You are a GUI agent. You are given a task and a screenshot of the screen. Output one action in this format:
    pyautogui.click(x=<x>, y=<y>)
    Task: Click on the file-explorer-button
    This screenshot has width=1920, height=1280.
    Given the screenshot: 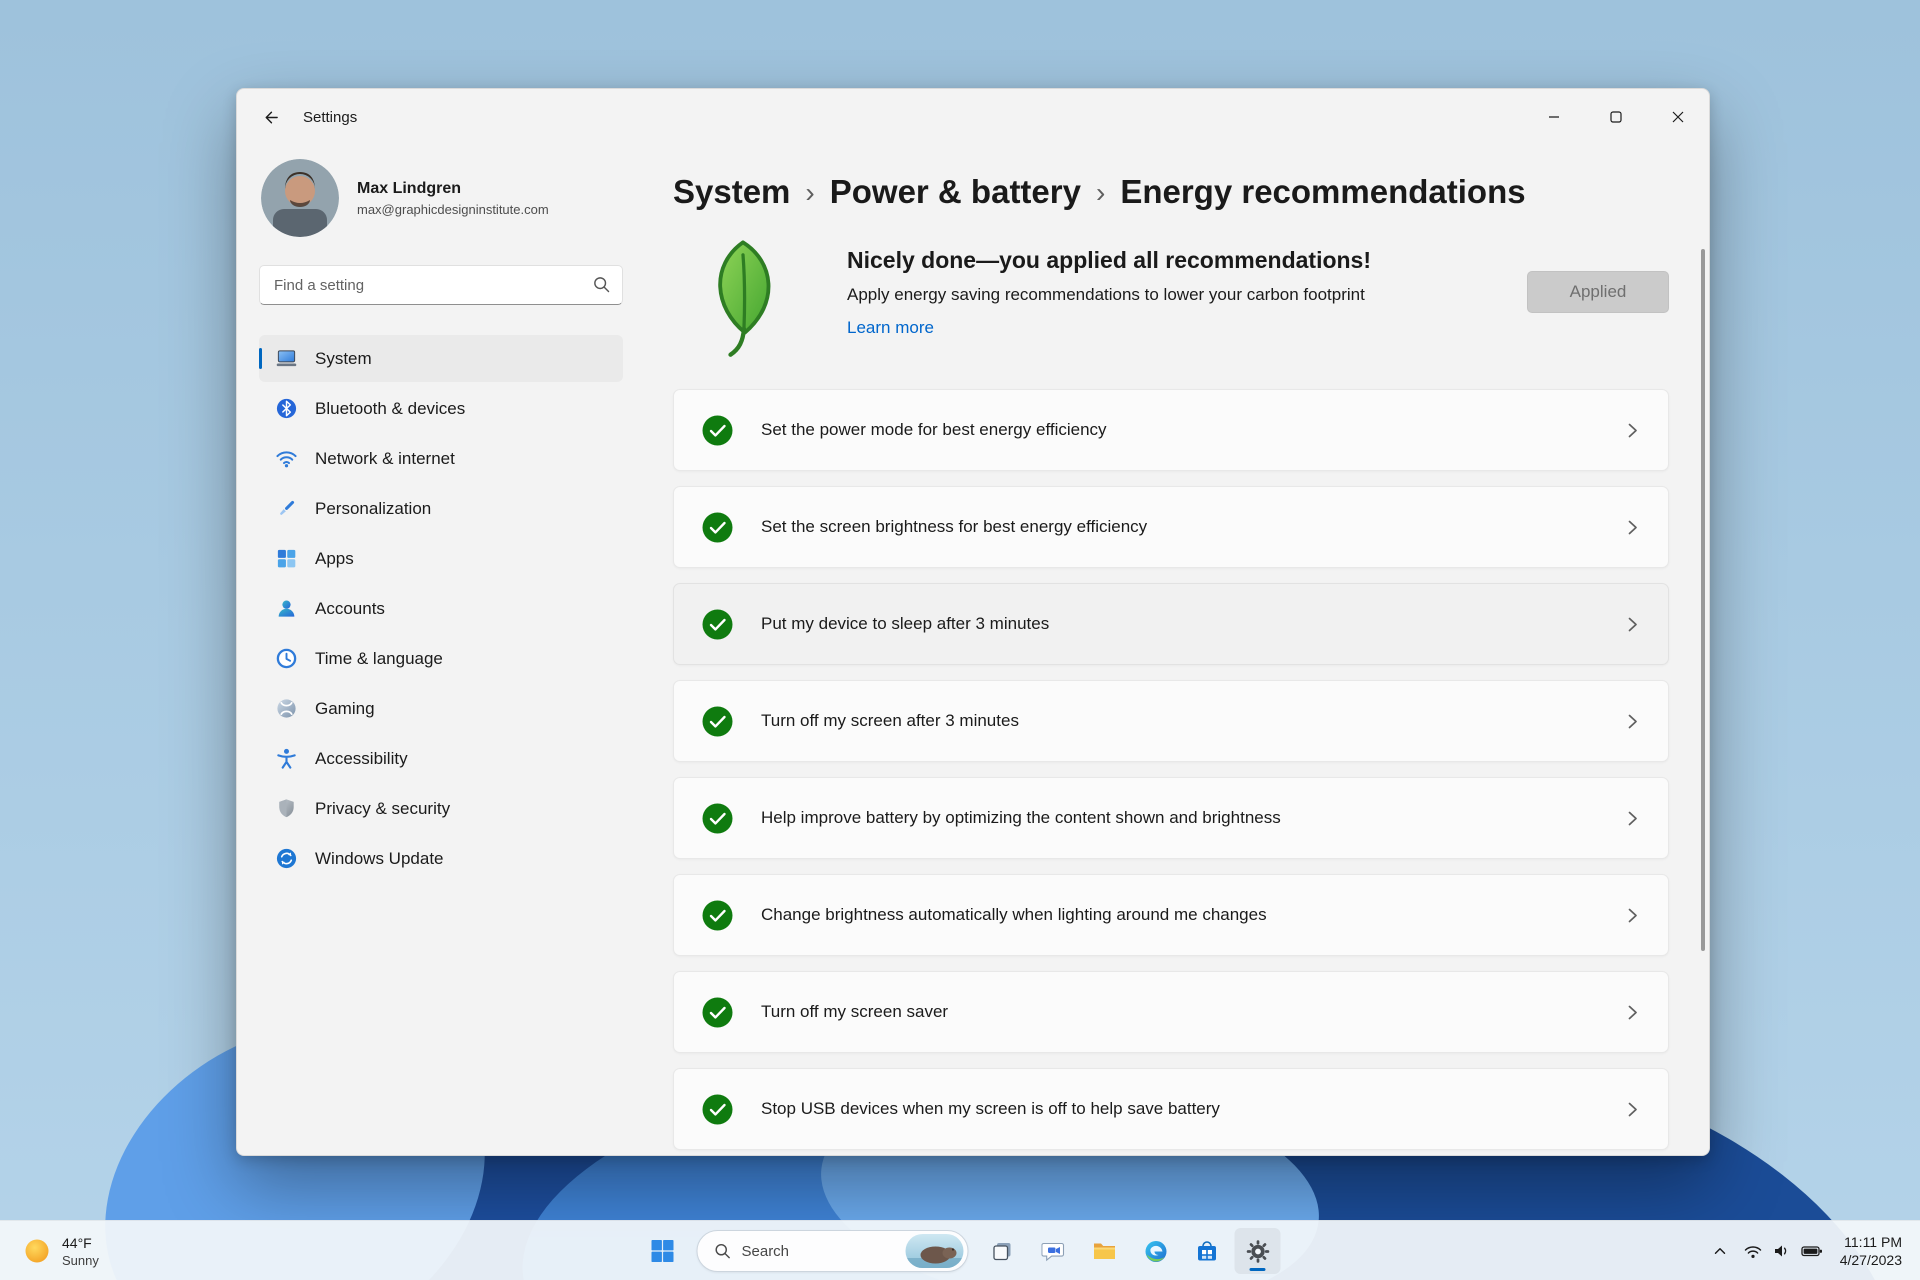 What is the action you would take?
    pyautogui.click(x=1105, y=1251)
    